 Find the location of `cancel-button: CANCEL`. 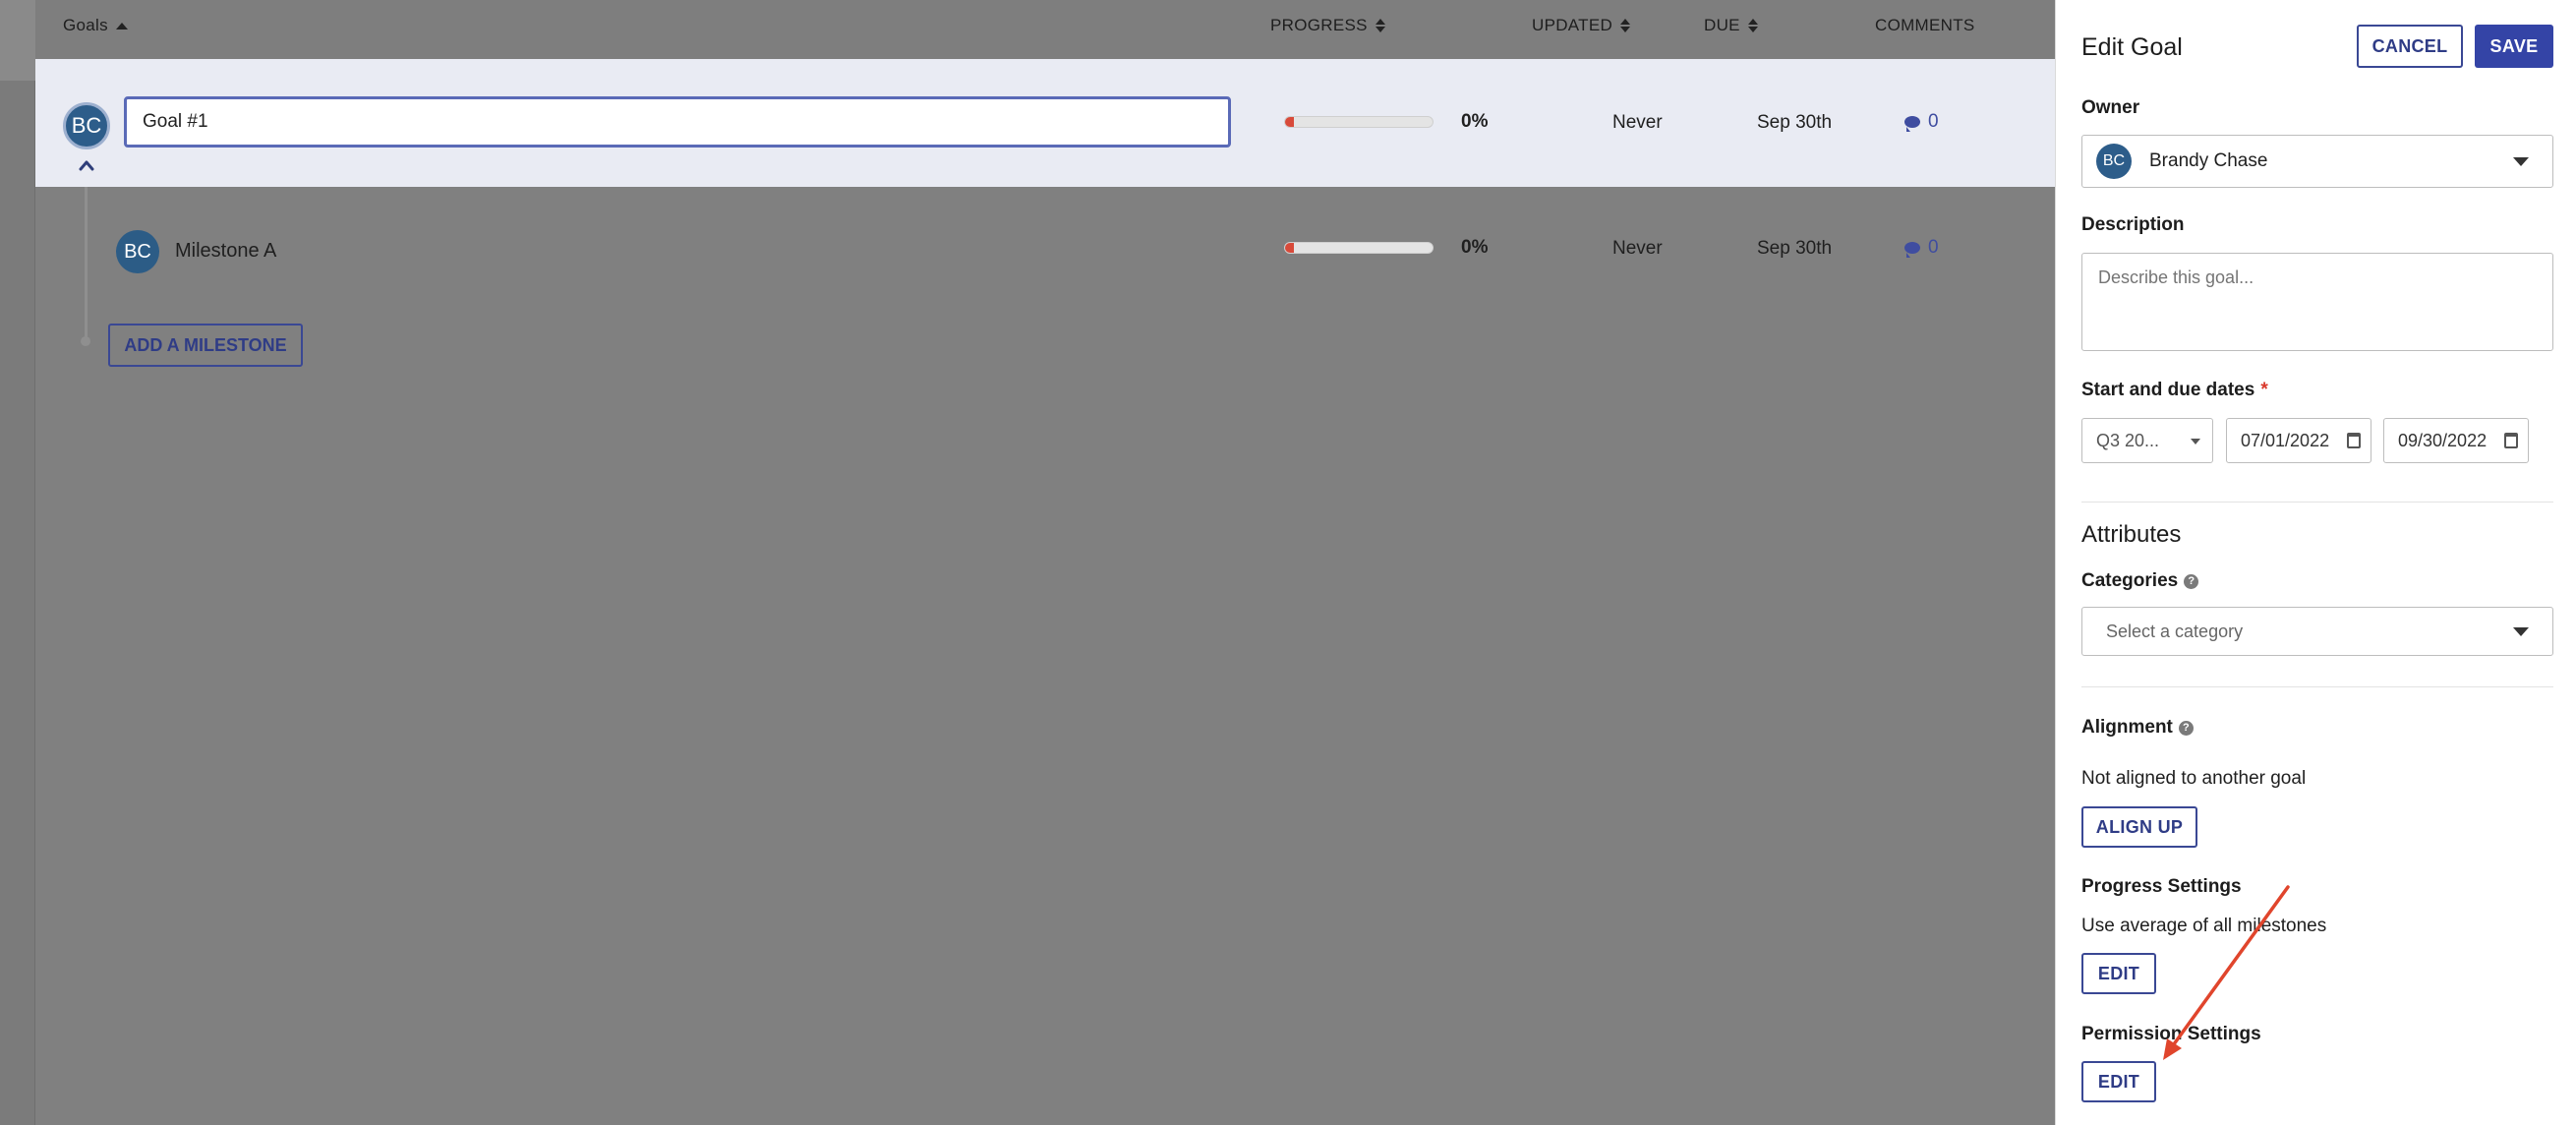

cancel-button: CANCEL is located at coordinates (2410, 46).